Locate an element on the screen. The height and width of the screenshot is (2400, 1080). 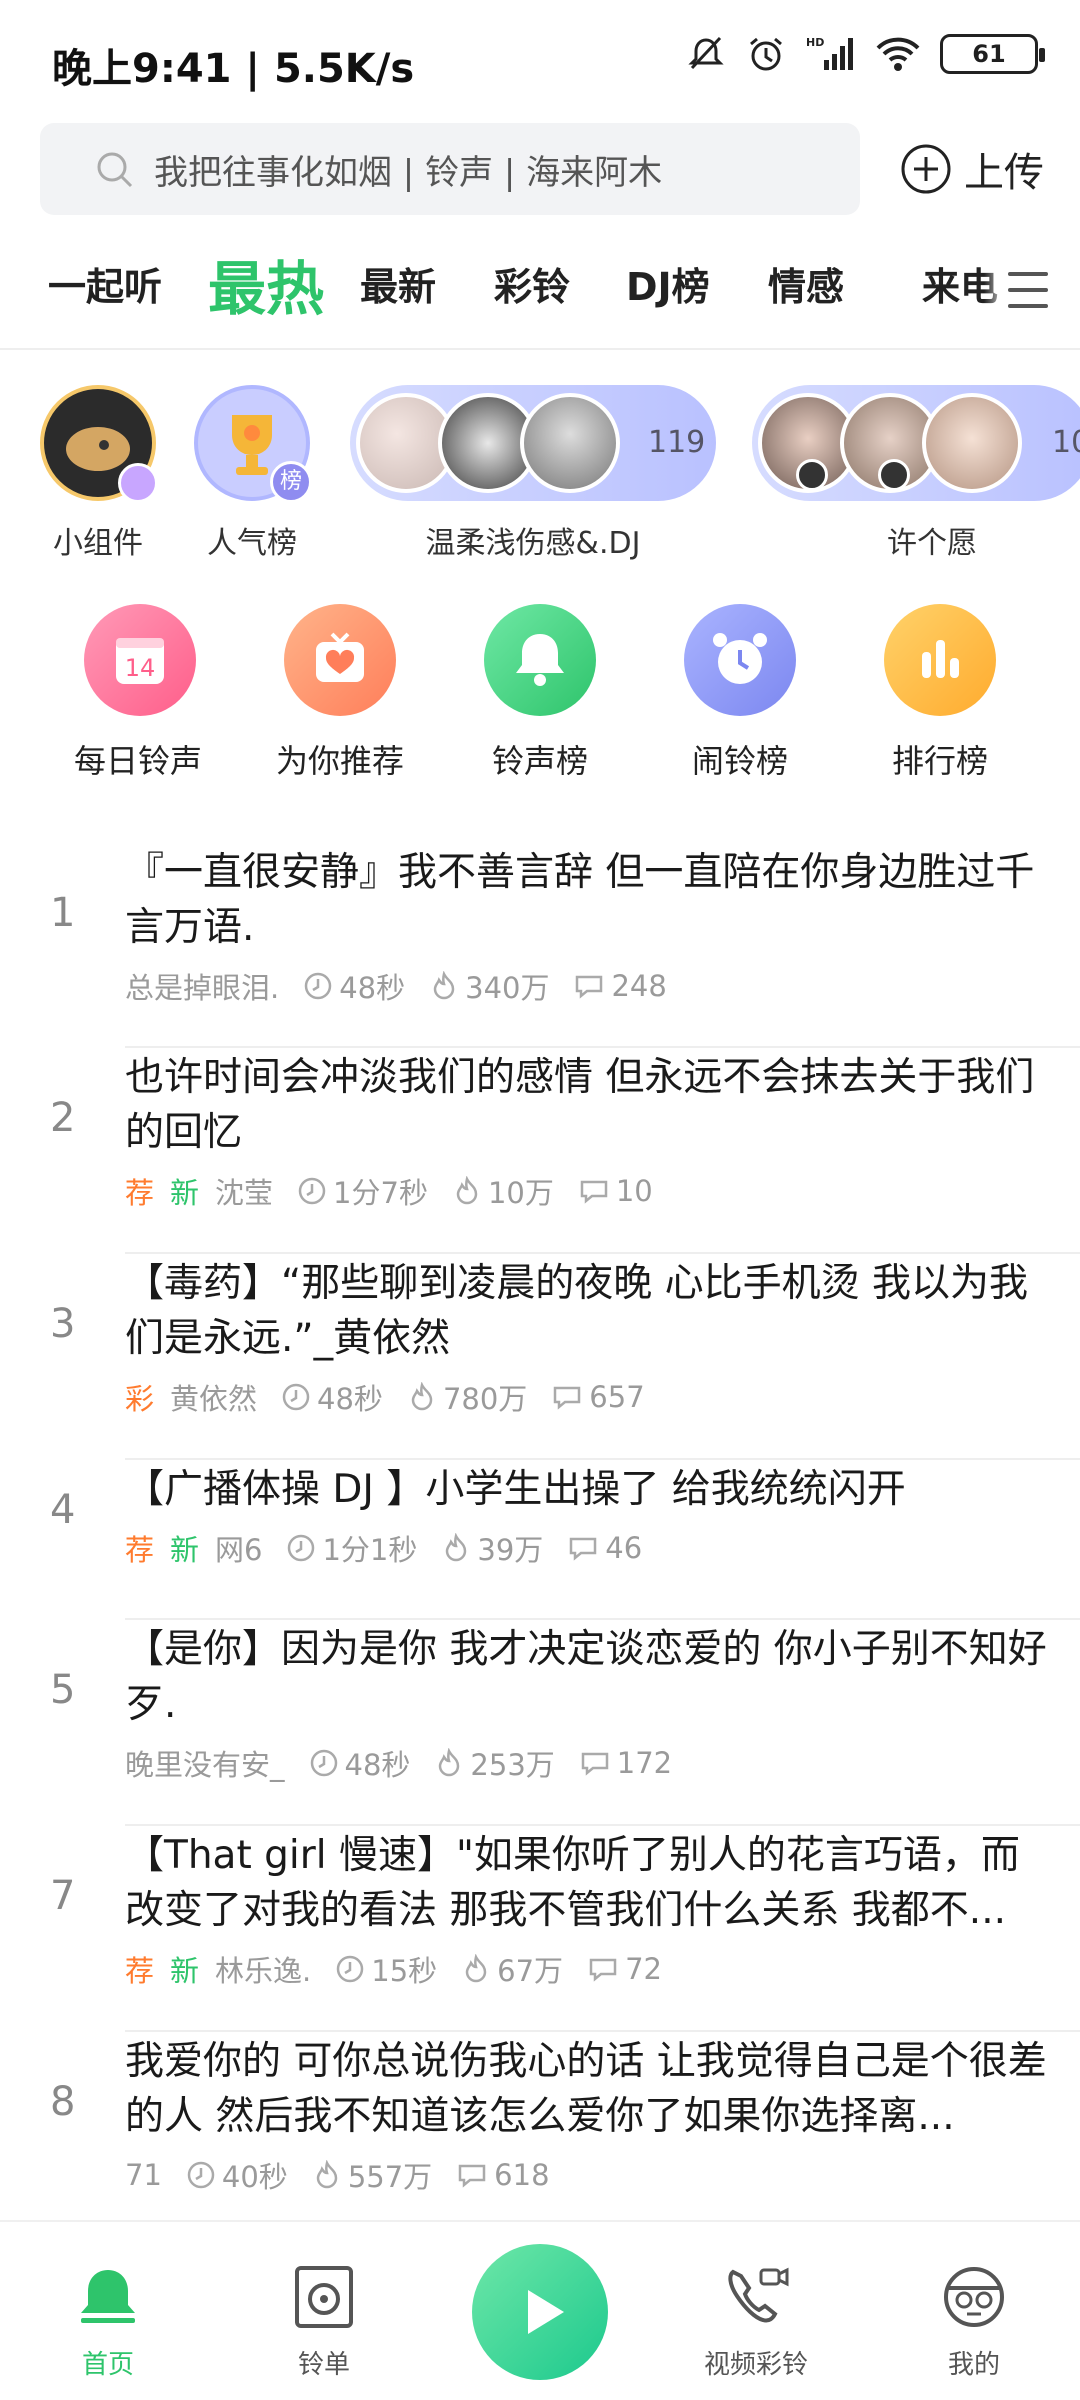
home-bell-icon is located at coordinates (108, 2296).